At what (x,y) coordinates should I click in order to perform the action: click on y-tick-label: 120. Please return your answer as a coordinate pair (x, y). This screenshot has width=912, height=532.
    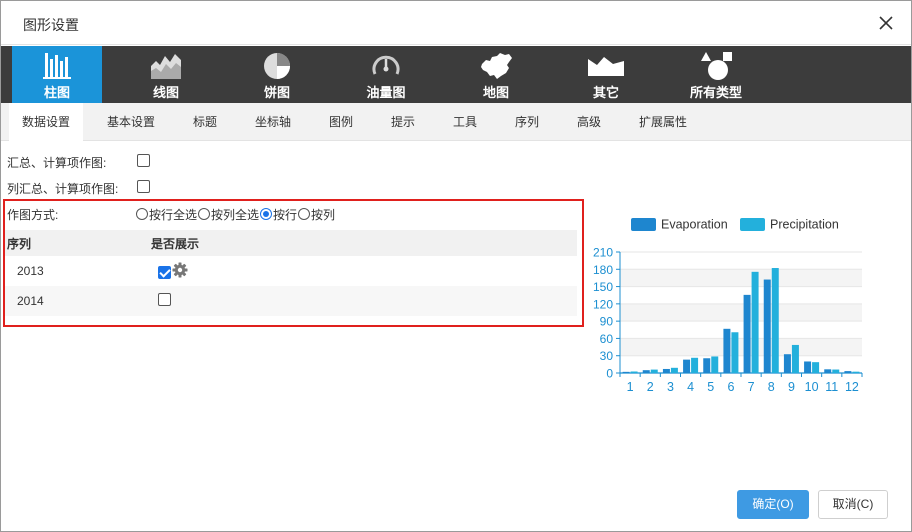
    Looking at the image, I should click on (603, 304).